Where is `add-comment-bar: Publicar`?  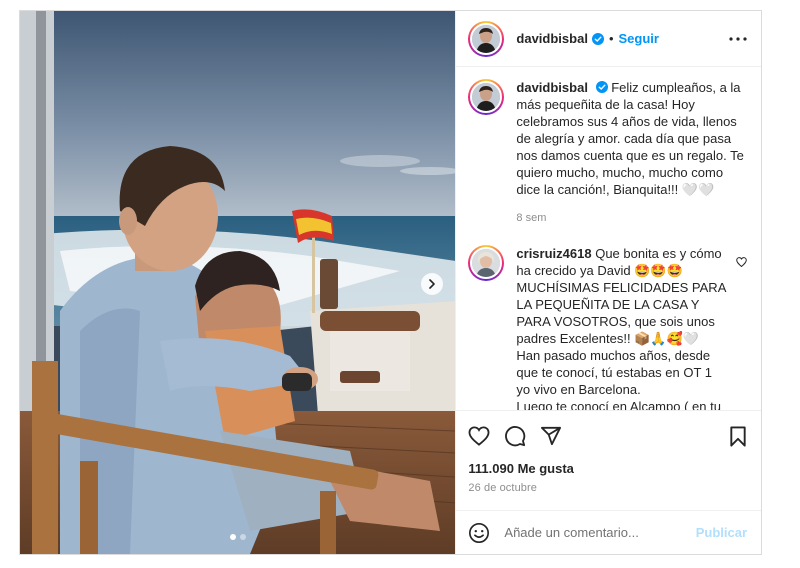 add-comment-bar: Publicar is located at coordinates (608, 532).